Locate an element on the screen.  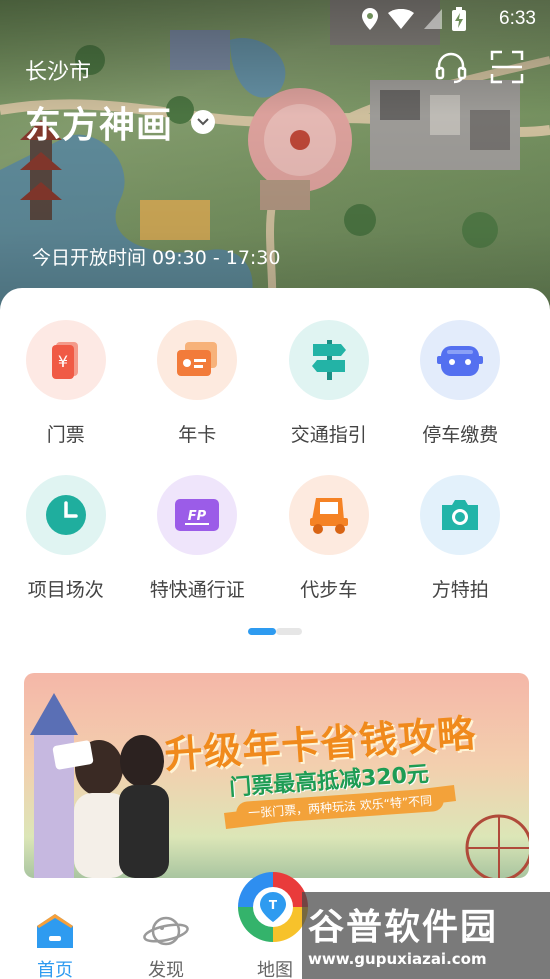
service-label: 门票 is located at coordinates (65, 435).